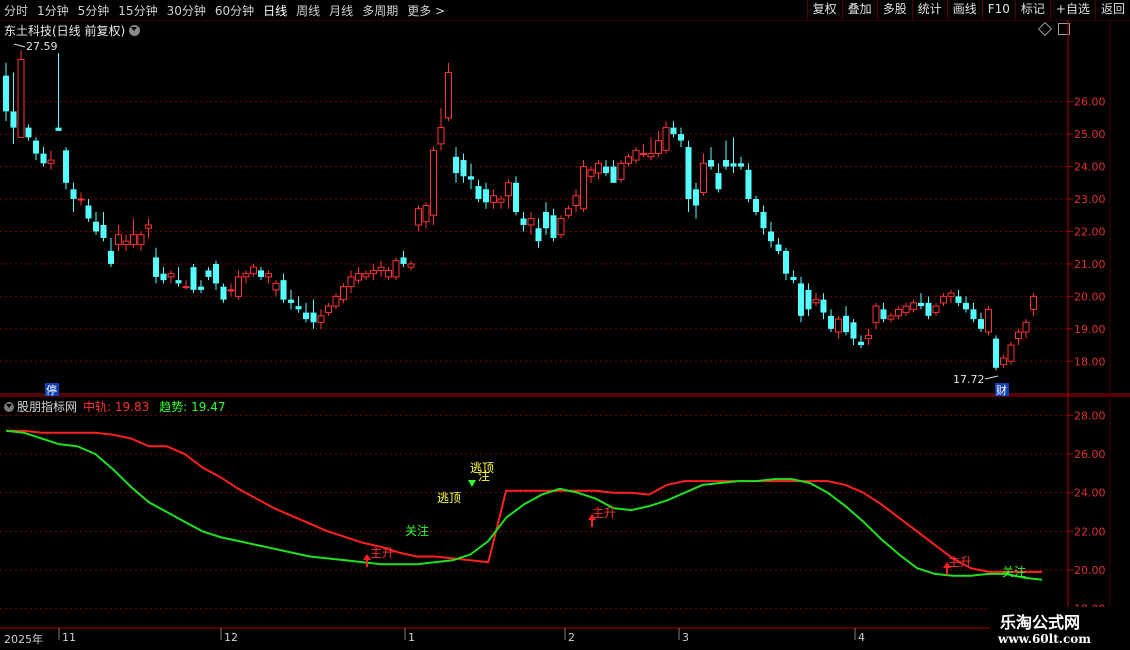 This screenshot has width=1130, height=650. Describe the element at coordinates (1090, 454) in the screenshot. I see `ind-tick-label: 26.00` at that location.